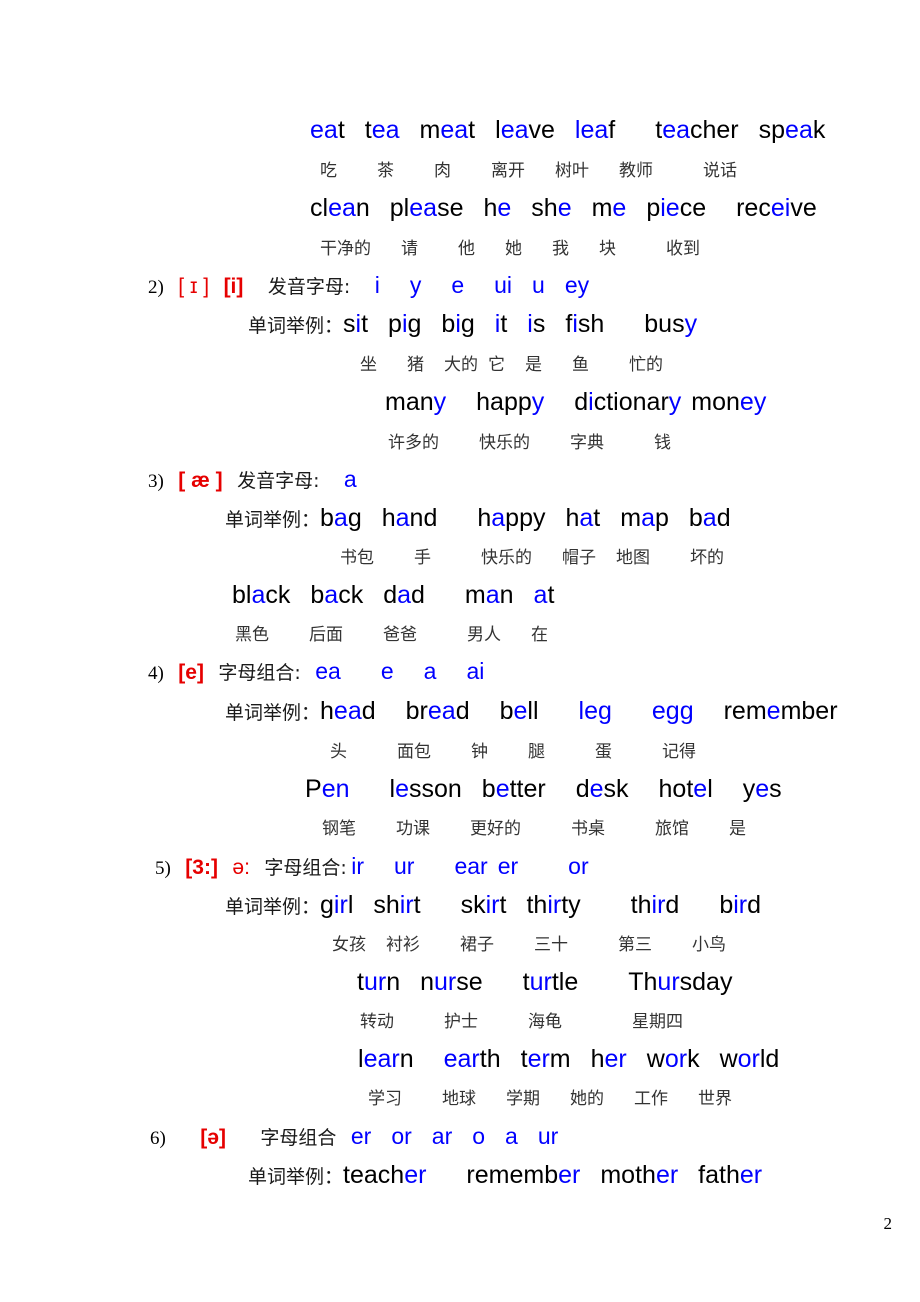 The width and height of the screenshot is (920, 1302). Describe the element at coordinates (730, 1175) in the screenshot. I see `word-father: father` at that location.